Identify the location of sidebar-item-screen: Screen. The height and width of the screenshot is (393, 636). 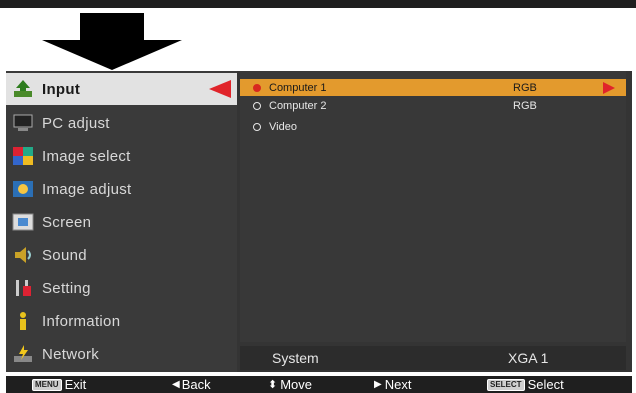
(121, 222).